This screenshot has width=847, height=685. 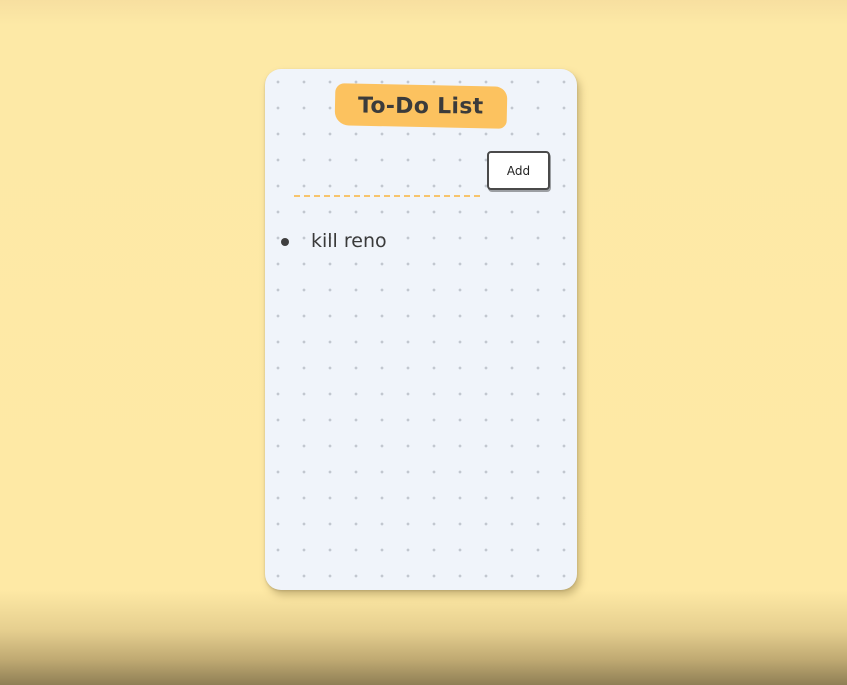 I want to click on list-item: kill reno, so click(x=421, y=242).